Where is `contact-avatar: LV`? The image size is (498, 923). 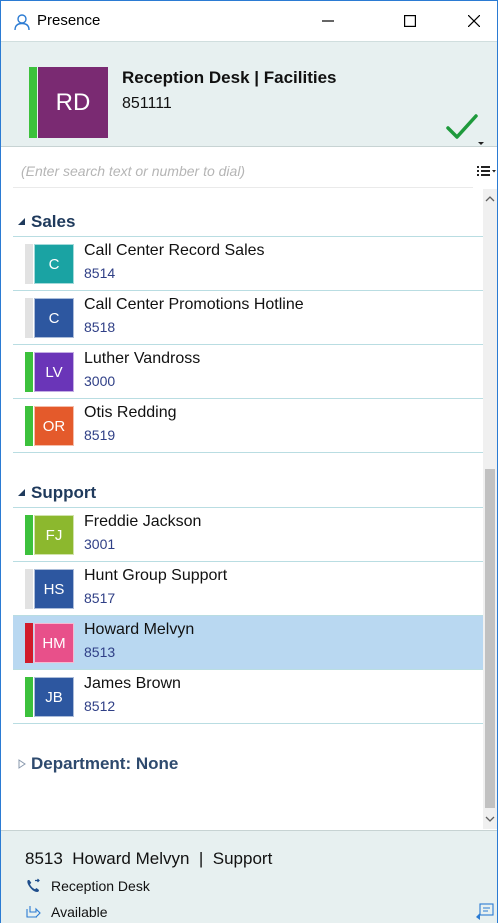
contact-avatar: LV is located at coordinates (54, 372).